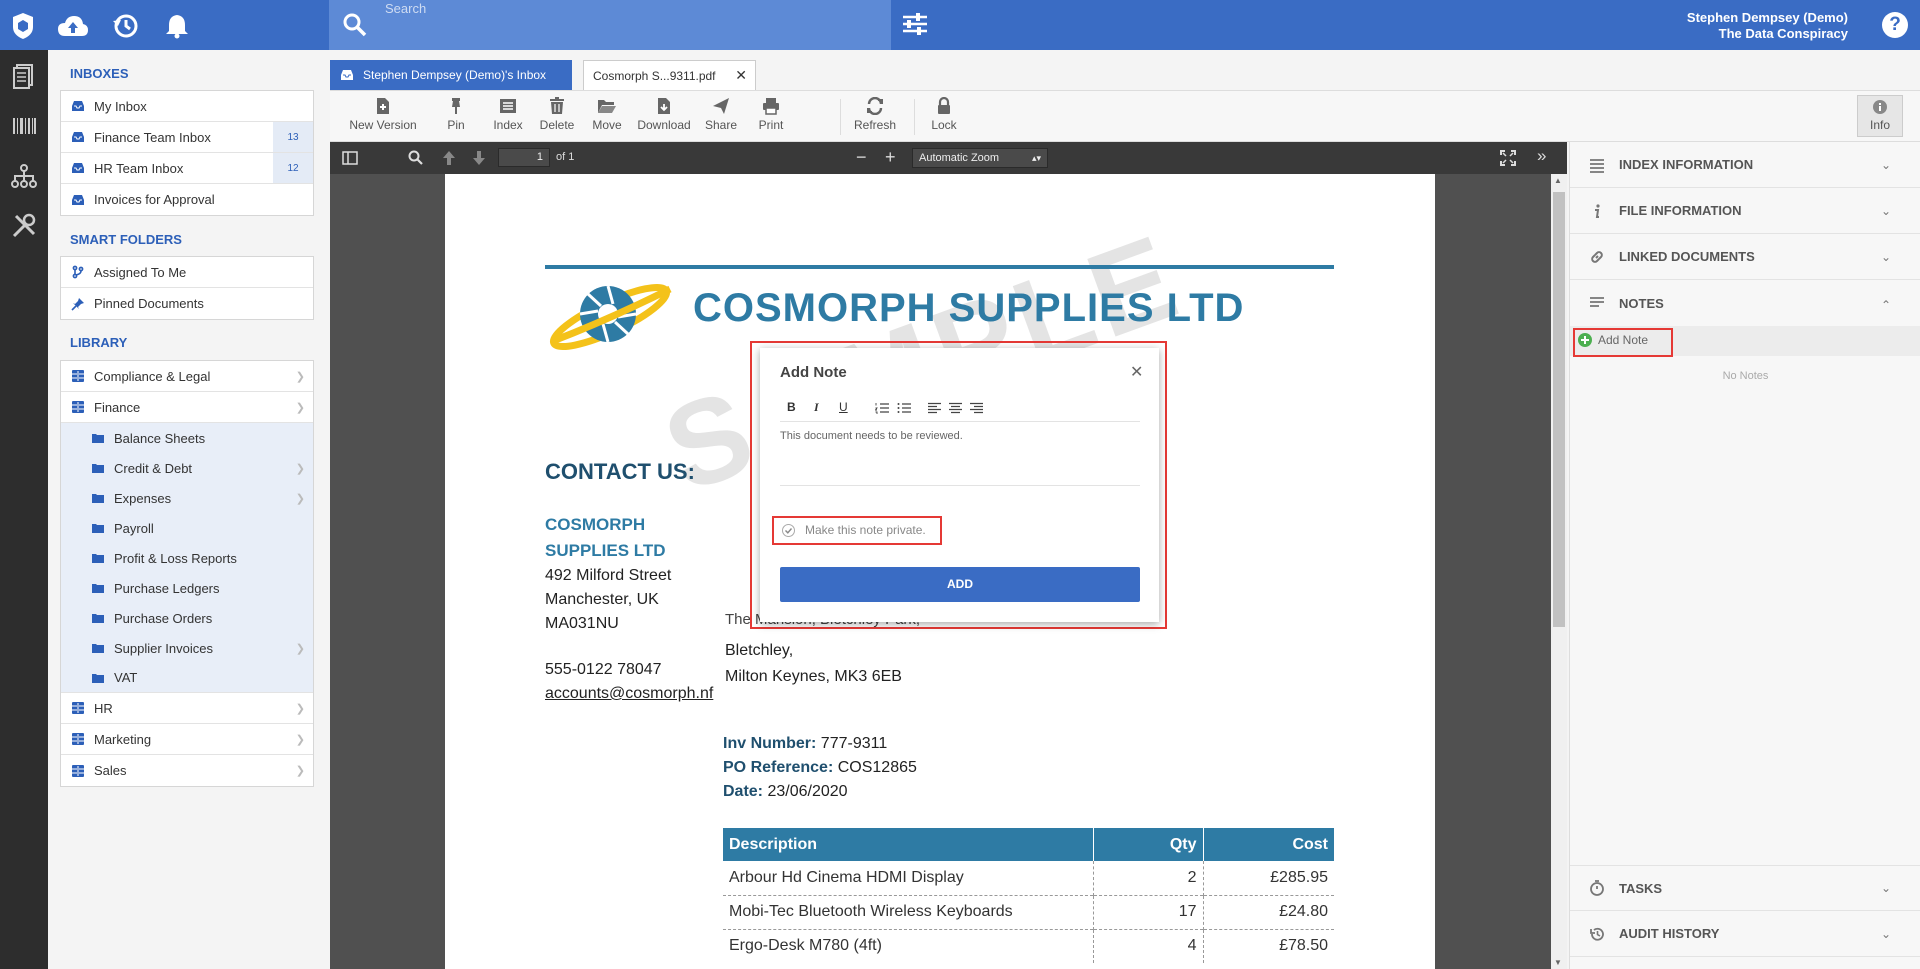 The width and height of the screenshot is (1920, 969). I want to click on lock-button: Lock, so click(944, 114).